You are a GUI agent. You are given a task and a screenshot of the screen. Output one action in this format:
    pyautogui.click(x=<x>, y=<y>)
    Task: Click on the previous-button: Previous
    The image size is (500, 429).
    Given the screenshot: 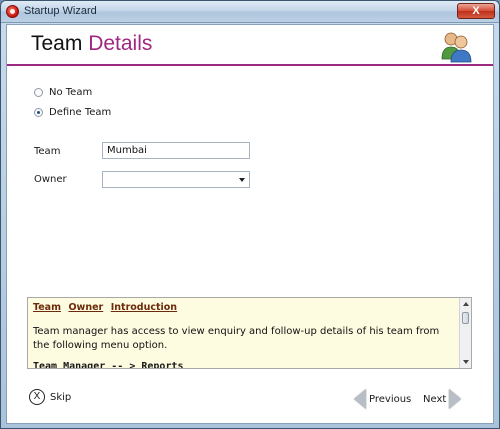 What is the action you would take?
    pyautogui.click(x=382, y=399)
    